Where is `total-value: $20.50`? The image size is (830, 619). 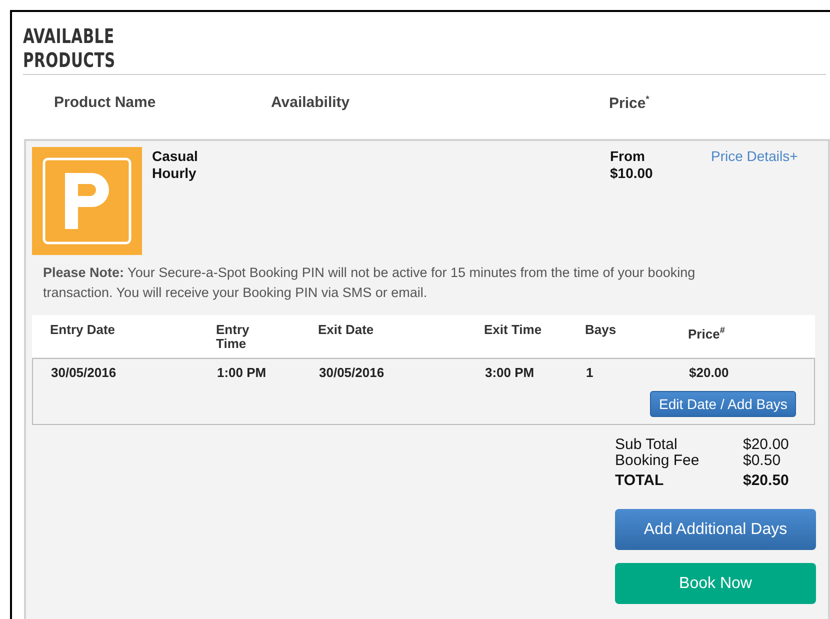 total-value: $20.50 is located at coordinates (766, 481).